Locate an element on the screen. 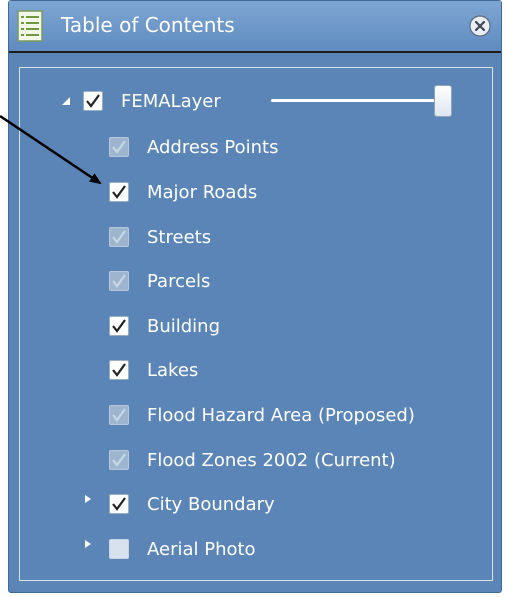 This screenshot has height=597, width=506. layer-row-lakes: Lakes is located at coordinates (153, 370).